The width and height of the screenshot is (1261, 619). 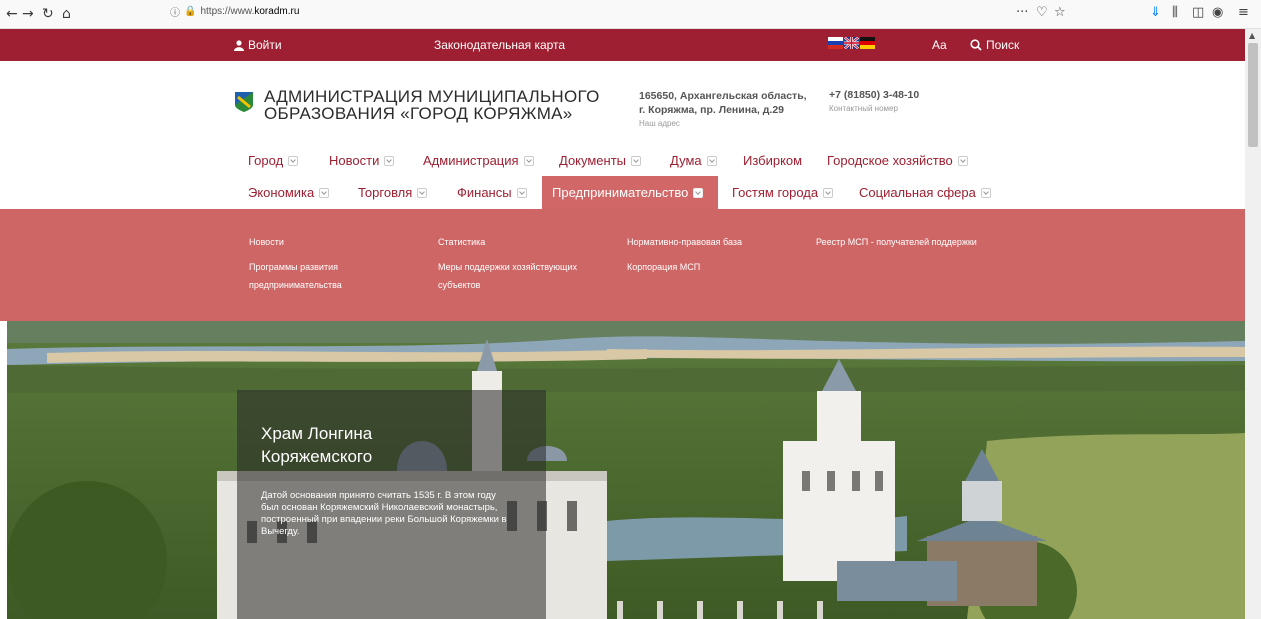 What do you see at coordinates (385, 192) in the screenshot?
I see `menu-label: Торговля` at bounding box center [385, 192].